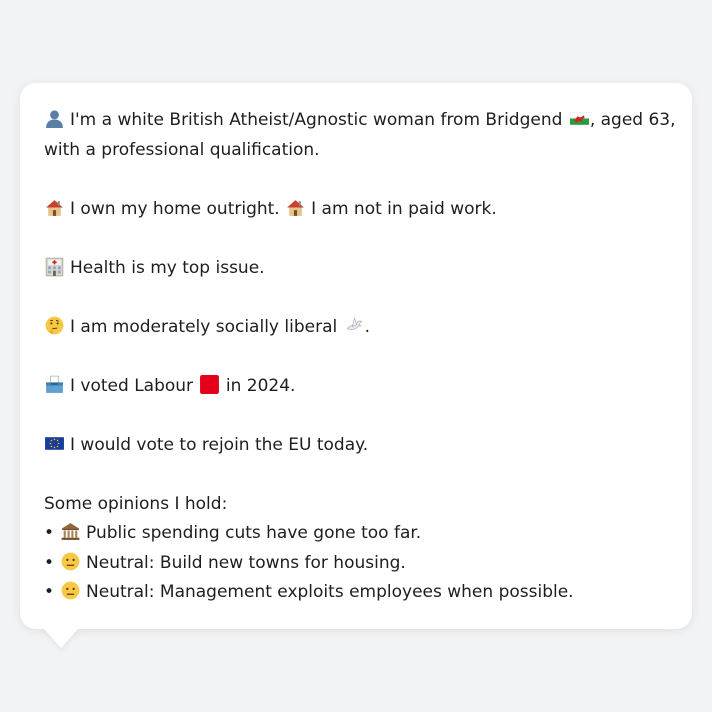 This screenshot has height=712, width=712. Describe the element at coordinates (54, 443) in the screenshot. I see `eu-flag-icon` at that location.